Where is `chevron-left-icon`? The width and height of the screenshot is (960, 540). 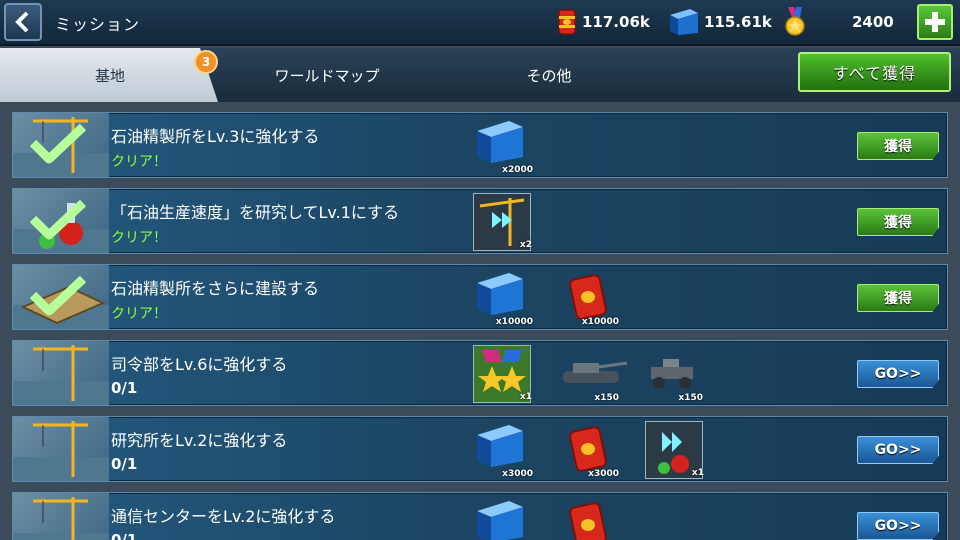
chevron-left-icon is located at coordinates (22, 22).